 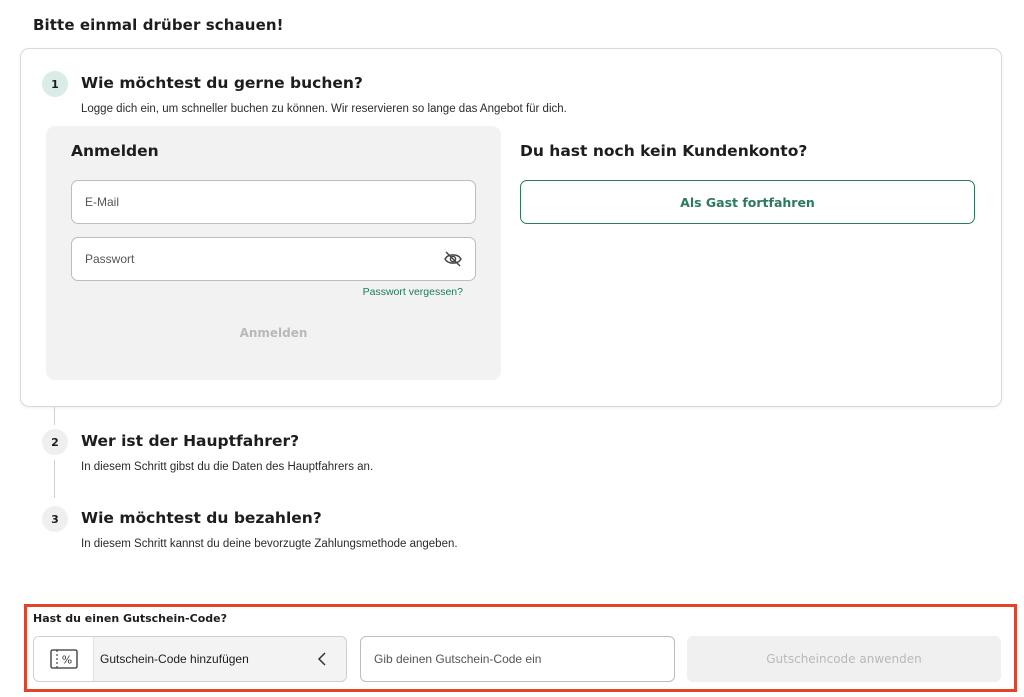 I want to click on step-1-title: Wie möchtest du gerne buchen?, so click(x=222, y=83).